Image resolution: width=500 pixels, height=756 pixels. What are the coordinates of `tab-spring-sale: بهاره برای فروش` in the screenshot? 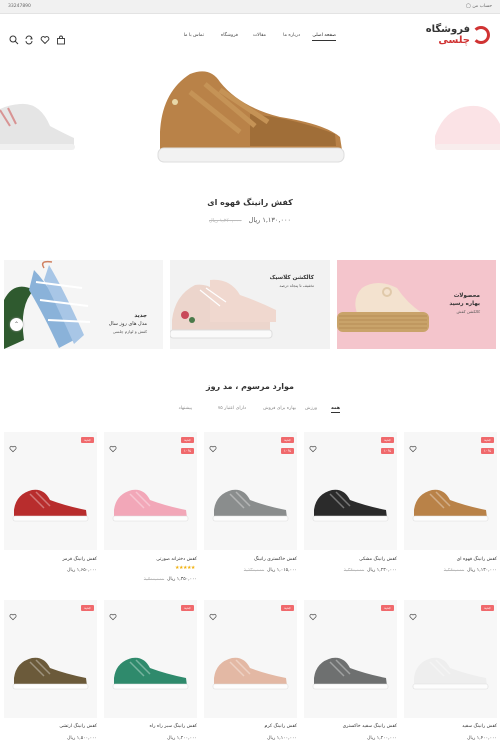 It's located at (279, 408).